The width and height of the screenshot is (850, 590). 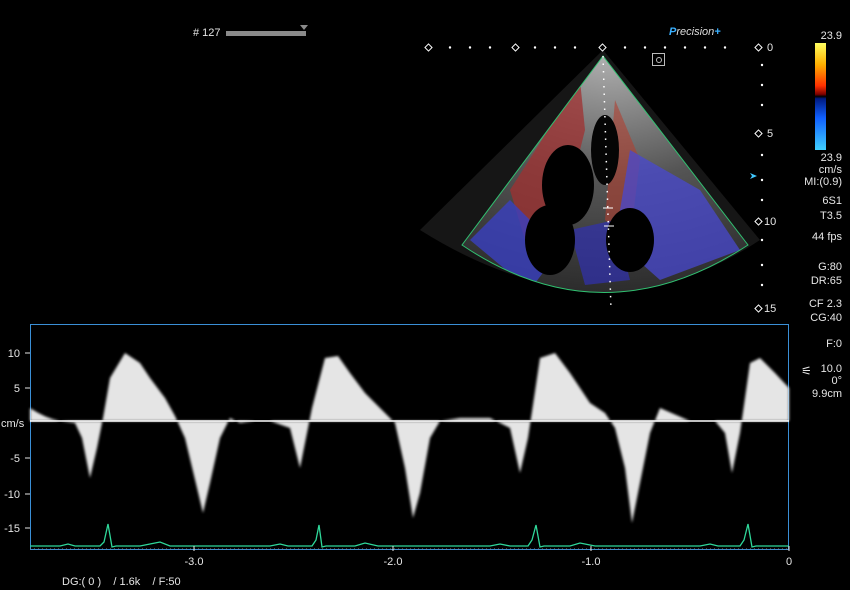 What do you see at coordinates (763, 178) in the screenshot?
I see `depth-scale: 0 5 10 15` at bounding box center [763, 178].